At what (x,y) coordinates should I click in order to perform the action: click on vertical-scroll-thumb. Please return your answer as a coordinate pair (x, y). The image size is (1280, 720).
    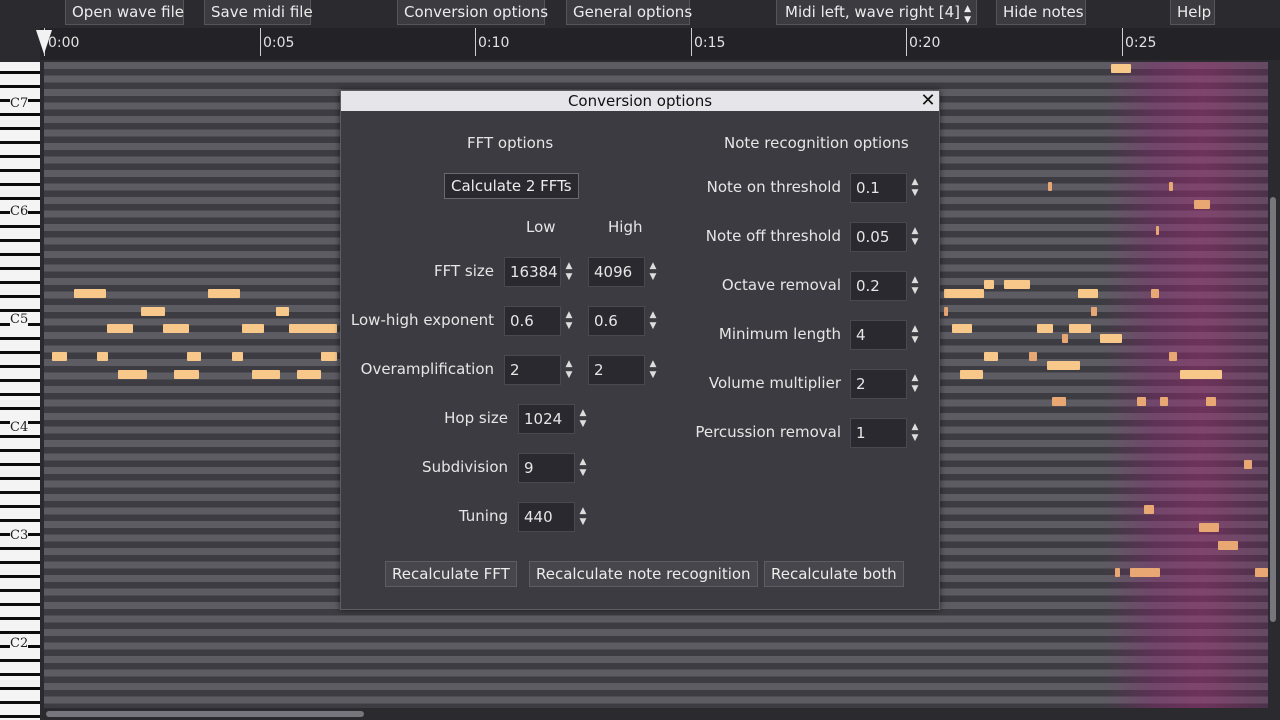
    Looking at the image, I should click on (1273, 409).